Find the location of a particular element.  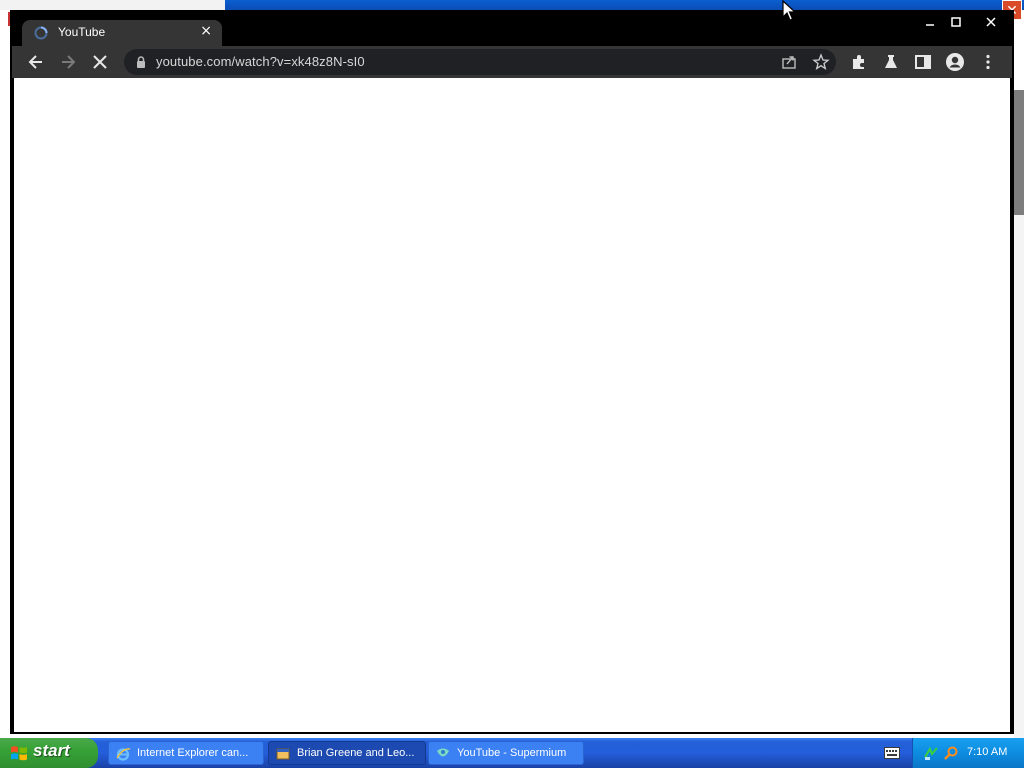

stop-loading-icon is located at coordinates (100, 62).